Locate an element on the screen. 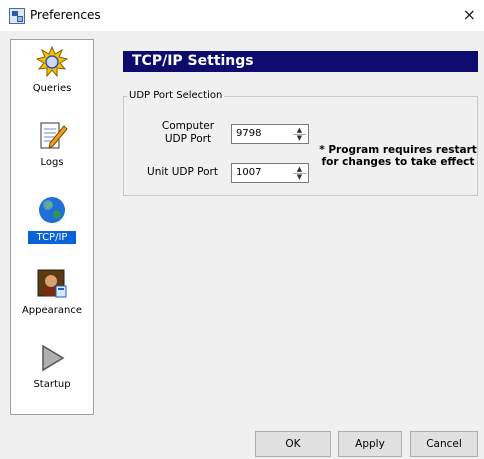 The width and height of the screenshot is (484, 459). ok-button: OK is located at coordinates (293, 444).